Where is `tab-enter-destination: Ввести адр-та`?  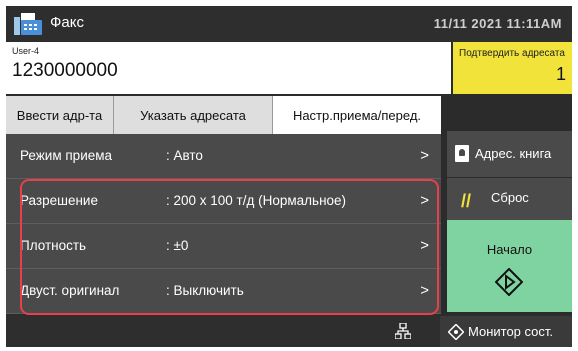
tab-enter-destination: Ввести адр-та is located at coordinates (60, 115).